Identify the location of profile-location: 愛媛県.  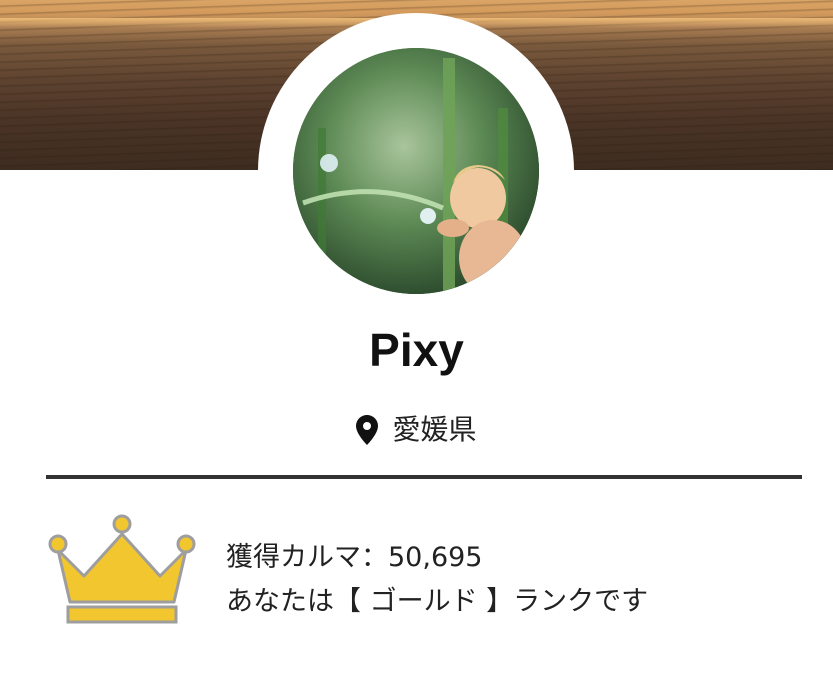
(416, 430).